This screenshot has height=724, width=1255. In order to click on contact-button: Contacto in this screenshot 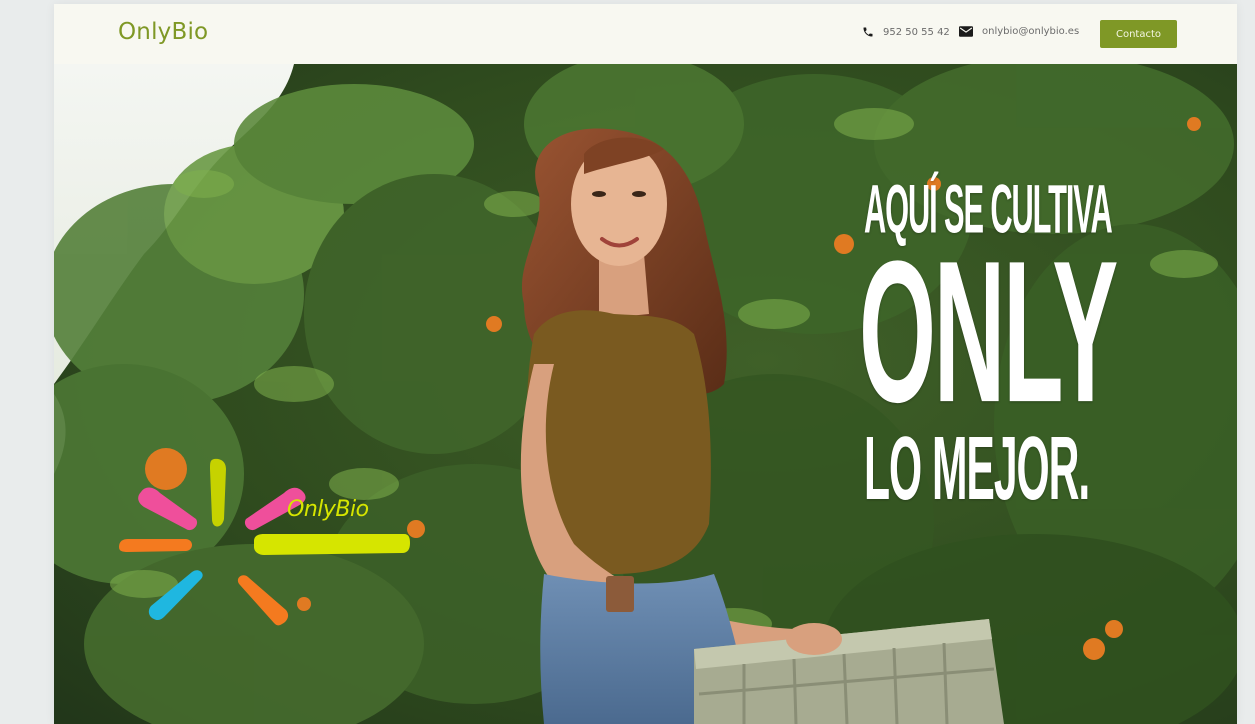, I will do `click(1138, 34)`.